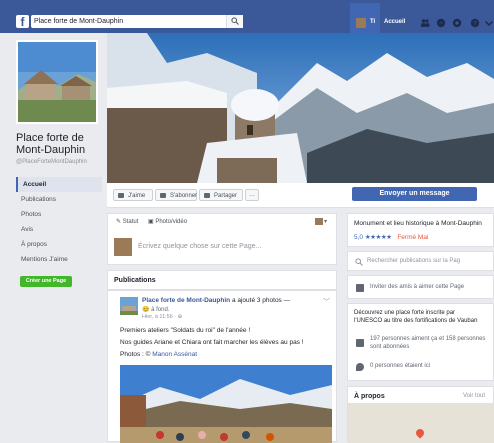 The width and height of the screenshot is (494, 443). I want to click on share-button-label: Partager, so click(226, 196).